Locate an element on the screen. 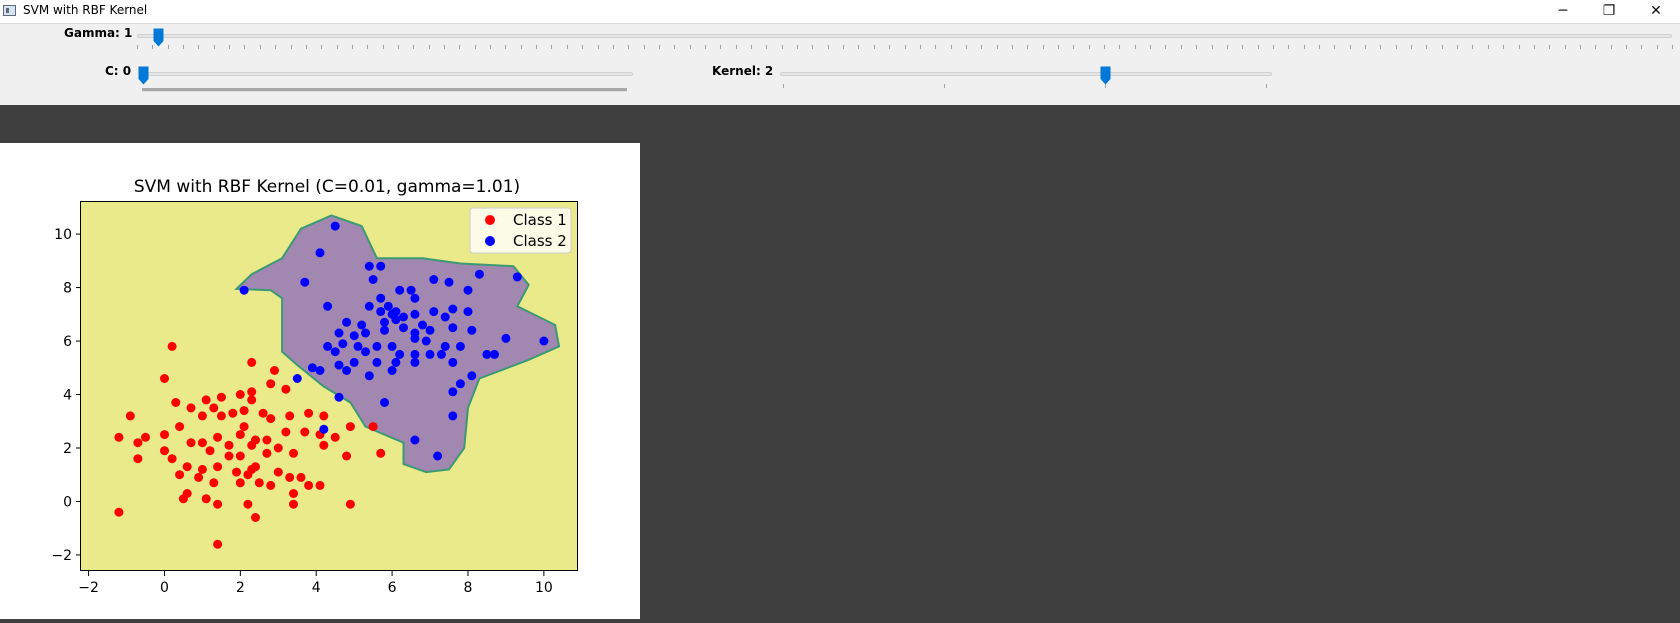 This screenshot has height=623, width=1680. gamma-label: Gamma: 1 is located at coordinates (98, 33).